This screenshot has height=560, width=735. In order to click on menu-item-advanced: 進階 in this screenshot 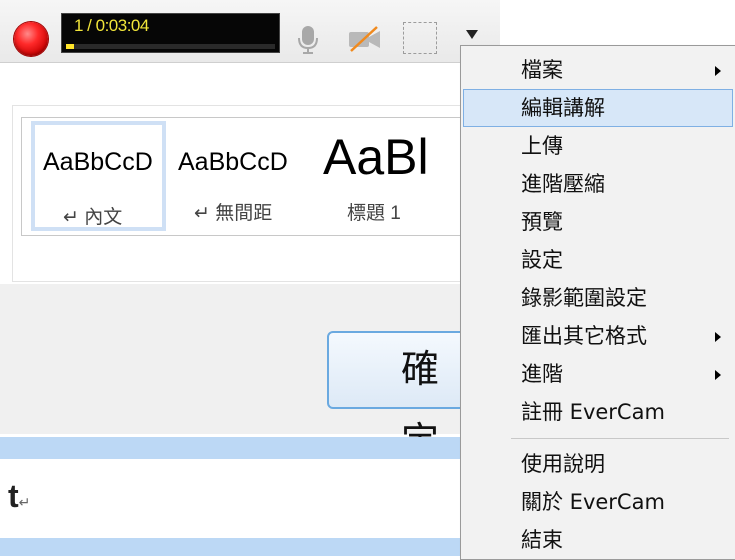, I will do `click(598, 374)`.